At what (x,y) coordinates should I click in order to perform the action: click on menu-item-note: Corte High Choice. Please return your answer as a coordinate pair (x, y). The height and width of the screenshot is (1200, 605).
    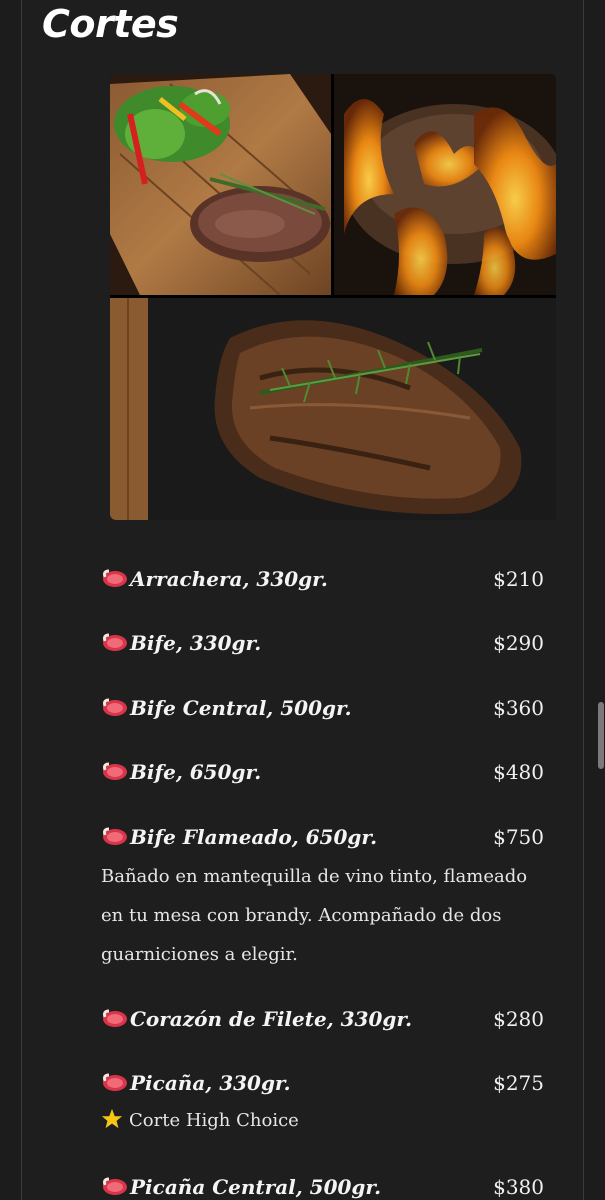
    Looking at the image, I should click on (322, 1121).